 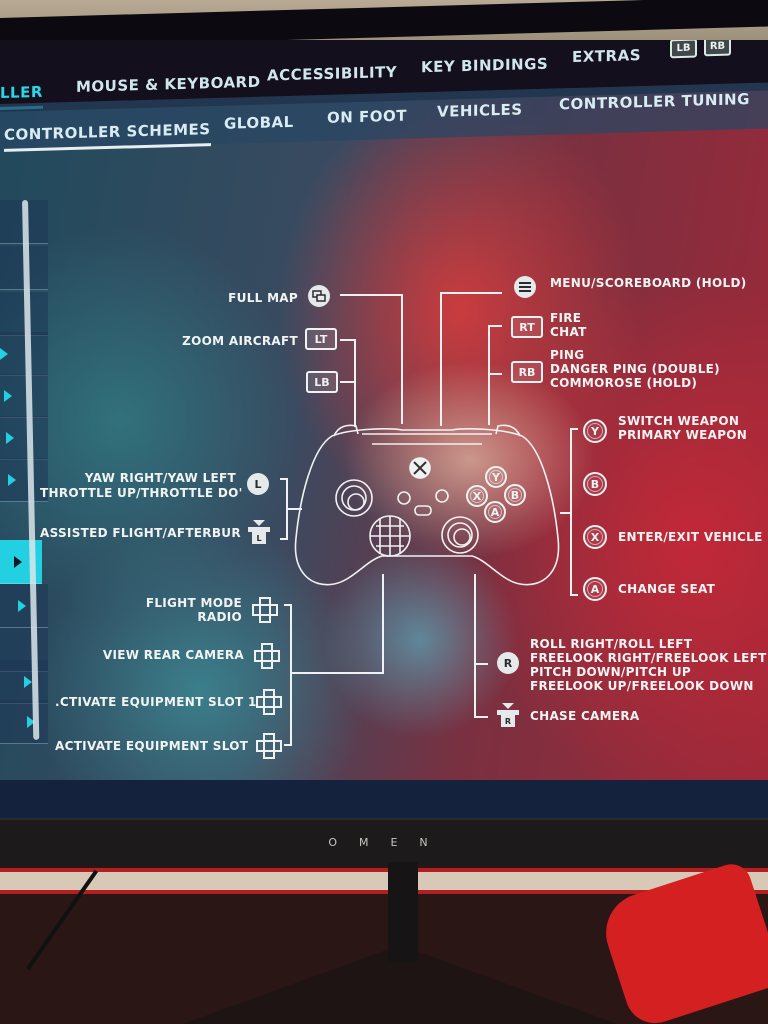 I want to click on controller-x-button: X, so click(x=477, y=496).